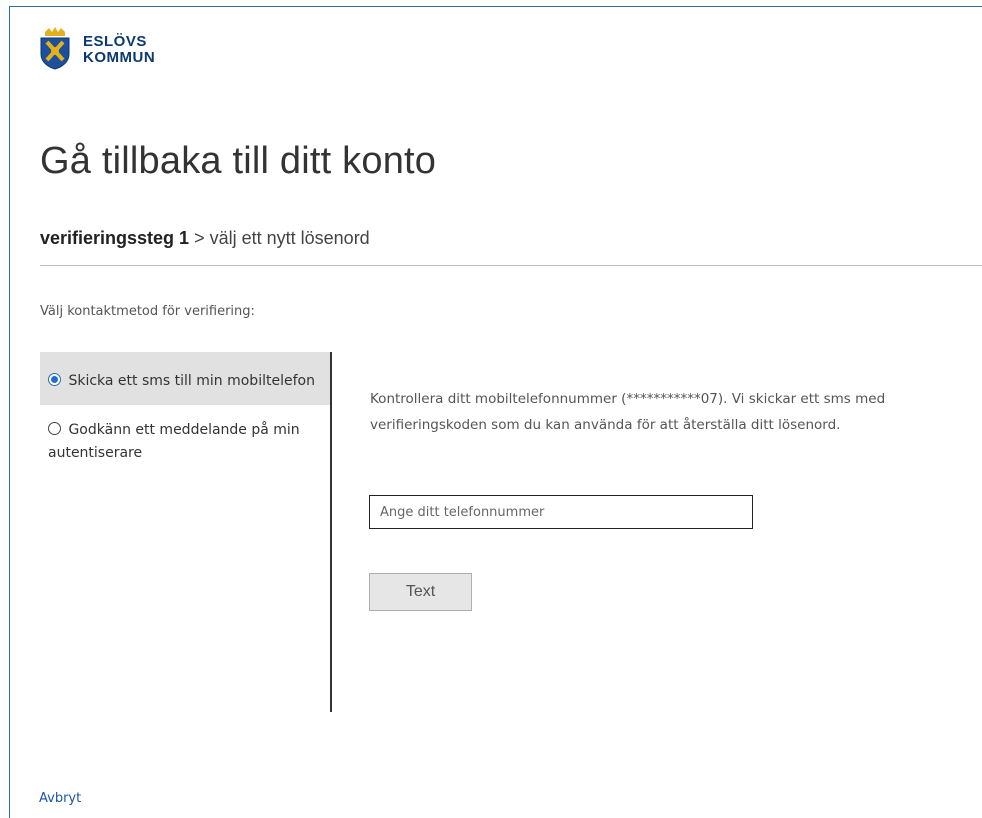 The height and width of the screenshot is (818, 982). I want to click on contact-method-instruction: Välj kontaktmetod för verifiering:, so click(147, 311).